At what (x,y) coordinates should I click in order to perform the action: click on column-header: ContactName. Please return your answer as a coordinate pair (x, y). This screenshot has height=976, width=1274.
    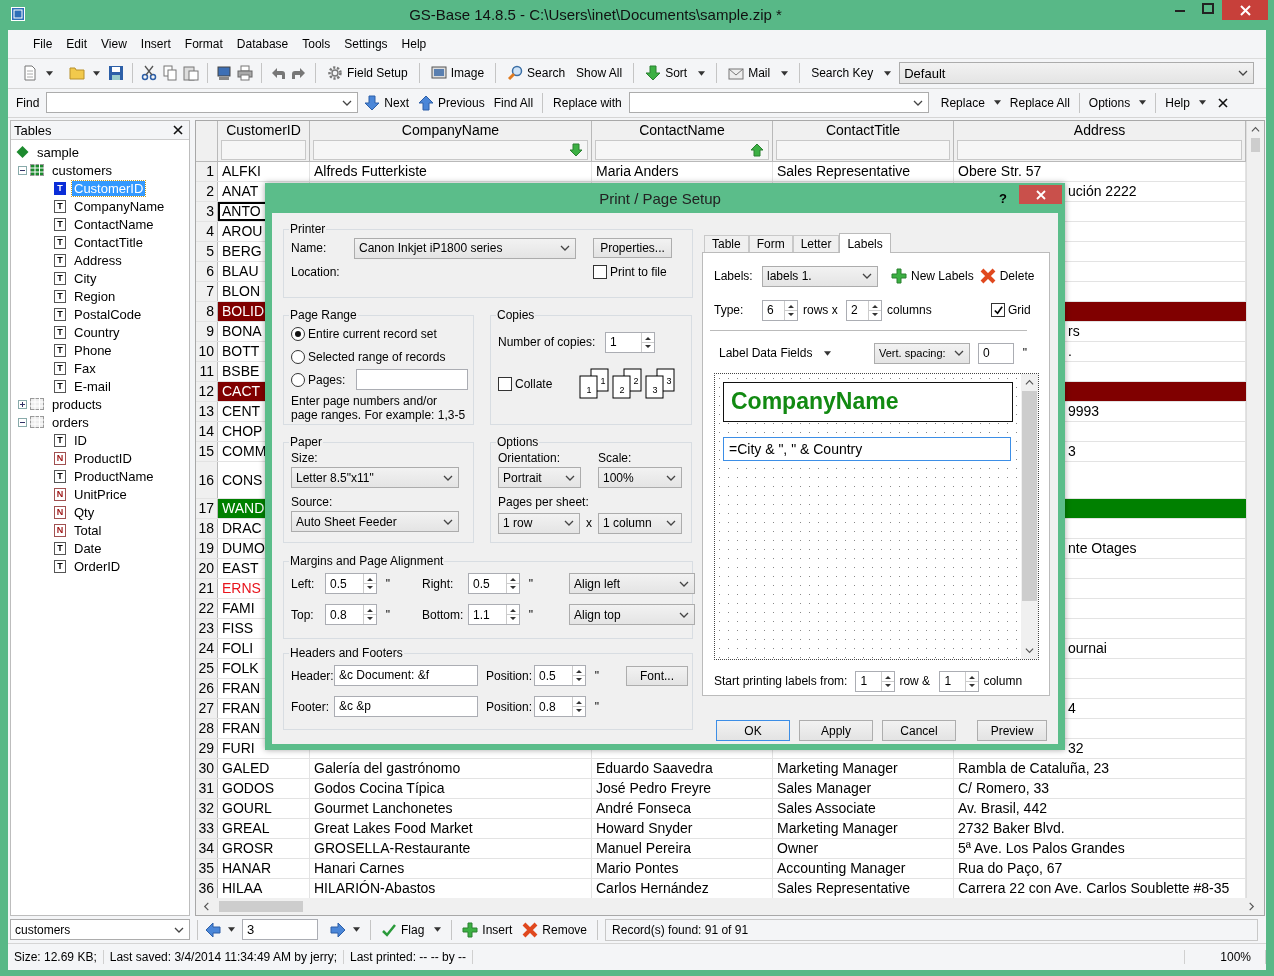
    Looking at the image, I should click on (682, 130).